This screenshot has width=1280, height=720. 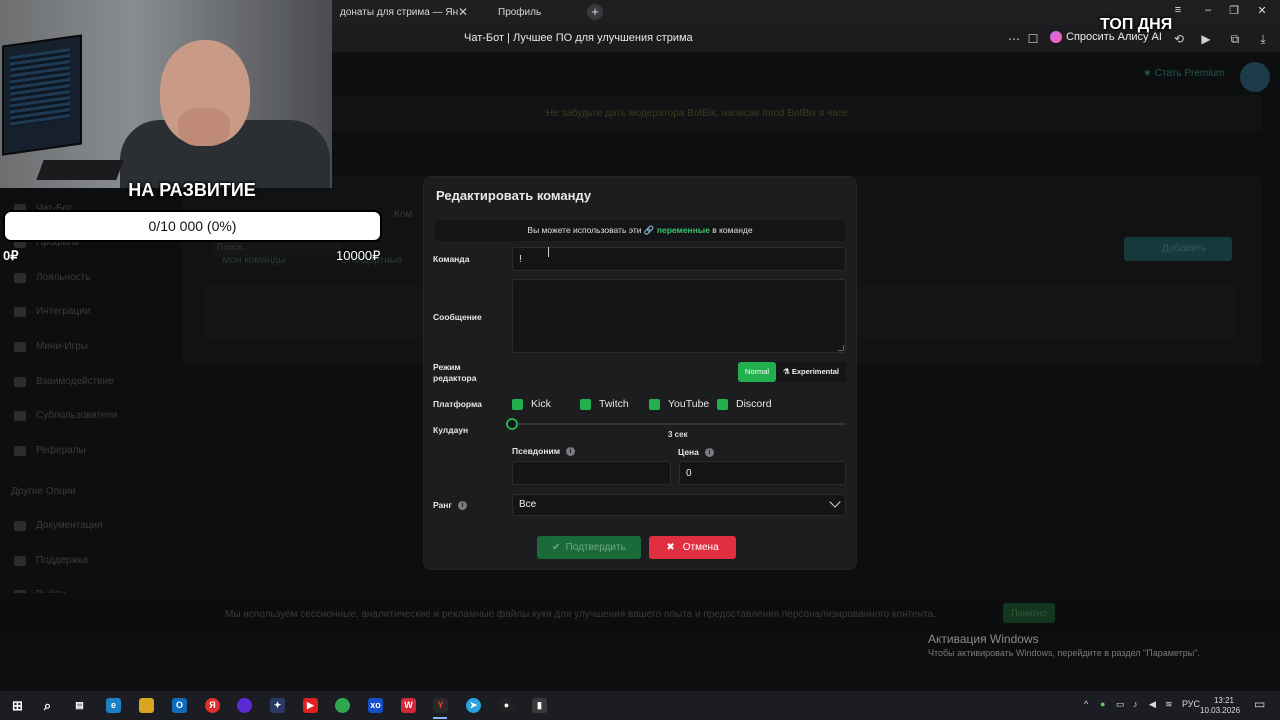 I want to click on microphone-icon: ♪, so click(x=1135, y=704).